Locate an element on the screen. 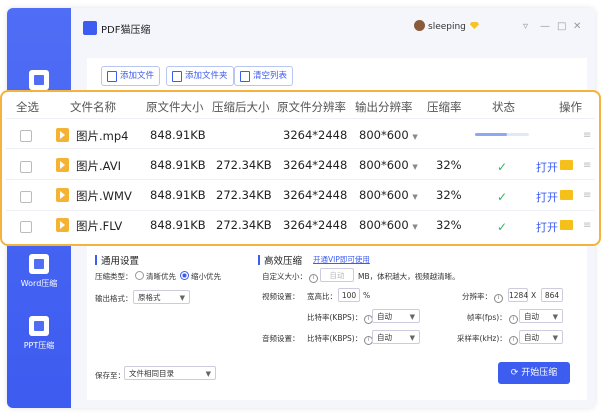  width-ratio-unit: % is located at coordinates (367, 295).